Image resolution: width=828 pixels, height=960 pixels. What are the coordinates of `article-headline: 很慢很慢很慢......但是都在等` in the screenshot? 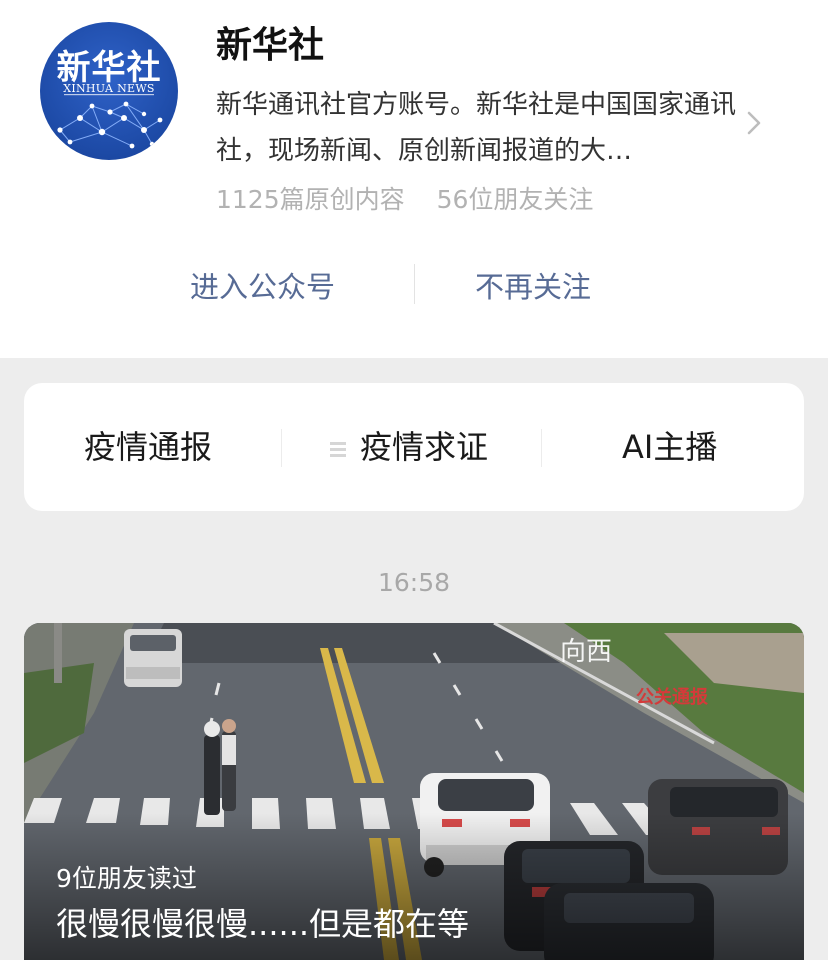 It's located at (262, 922).